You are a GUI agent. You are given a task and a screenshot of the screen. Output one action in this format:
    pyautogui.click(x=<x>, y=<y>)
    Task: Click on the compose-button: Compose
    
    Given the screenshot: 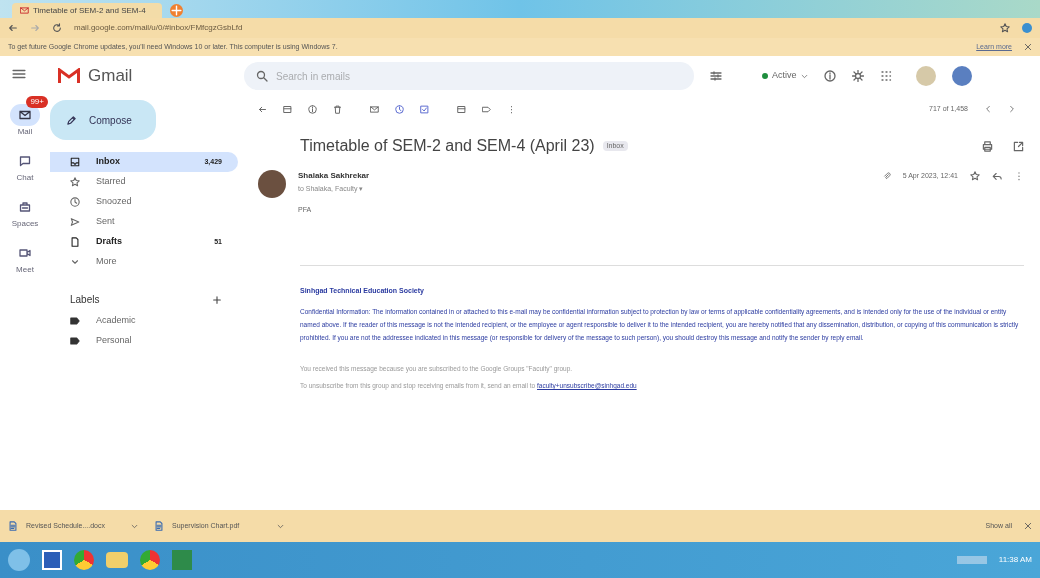 What is the action you would take?
    pyautogui.click(x=103, y=120)
    